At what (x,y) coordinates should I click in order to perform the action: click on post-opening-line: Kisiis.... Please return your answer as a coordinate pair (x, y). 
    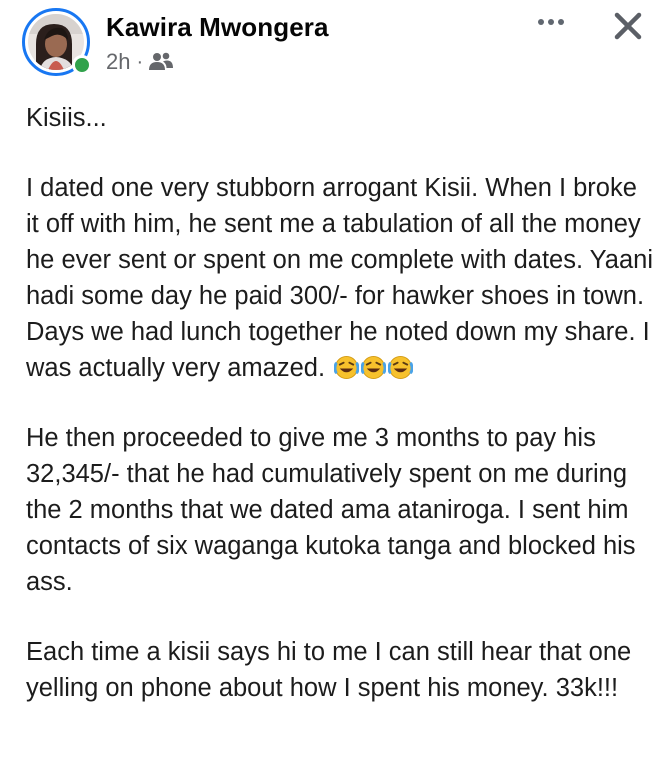
    Looking at the image, I should click on (66, 118).